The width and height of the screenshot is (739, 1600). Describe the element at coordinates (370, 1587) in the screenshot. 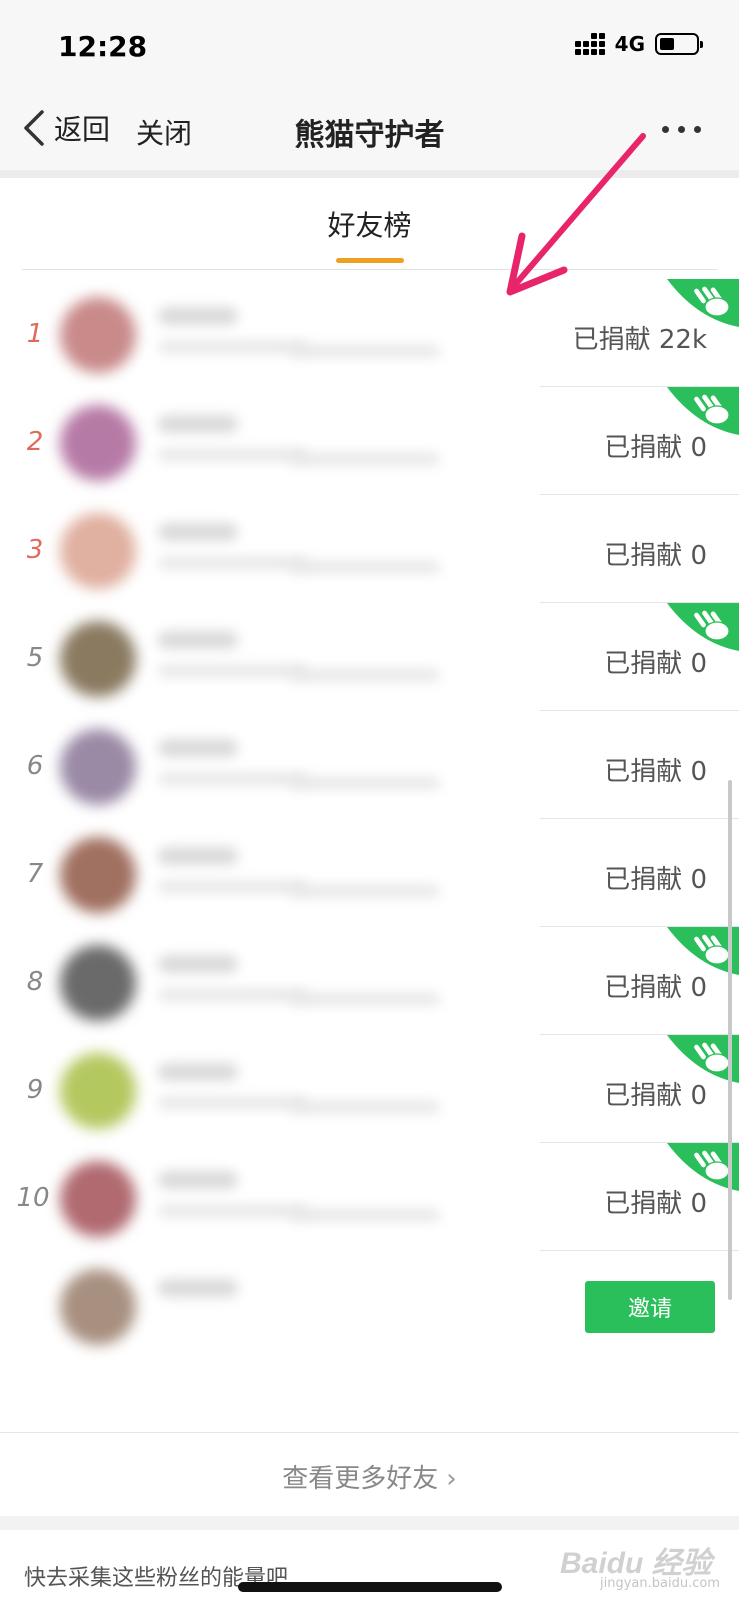

I see `home-indicator` at that location.